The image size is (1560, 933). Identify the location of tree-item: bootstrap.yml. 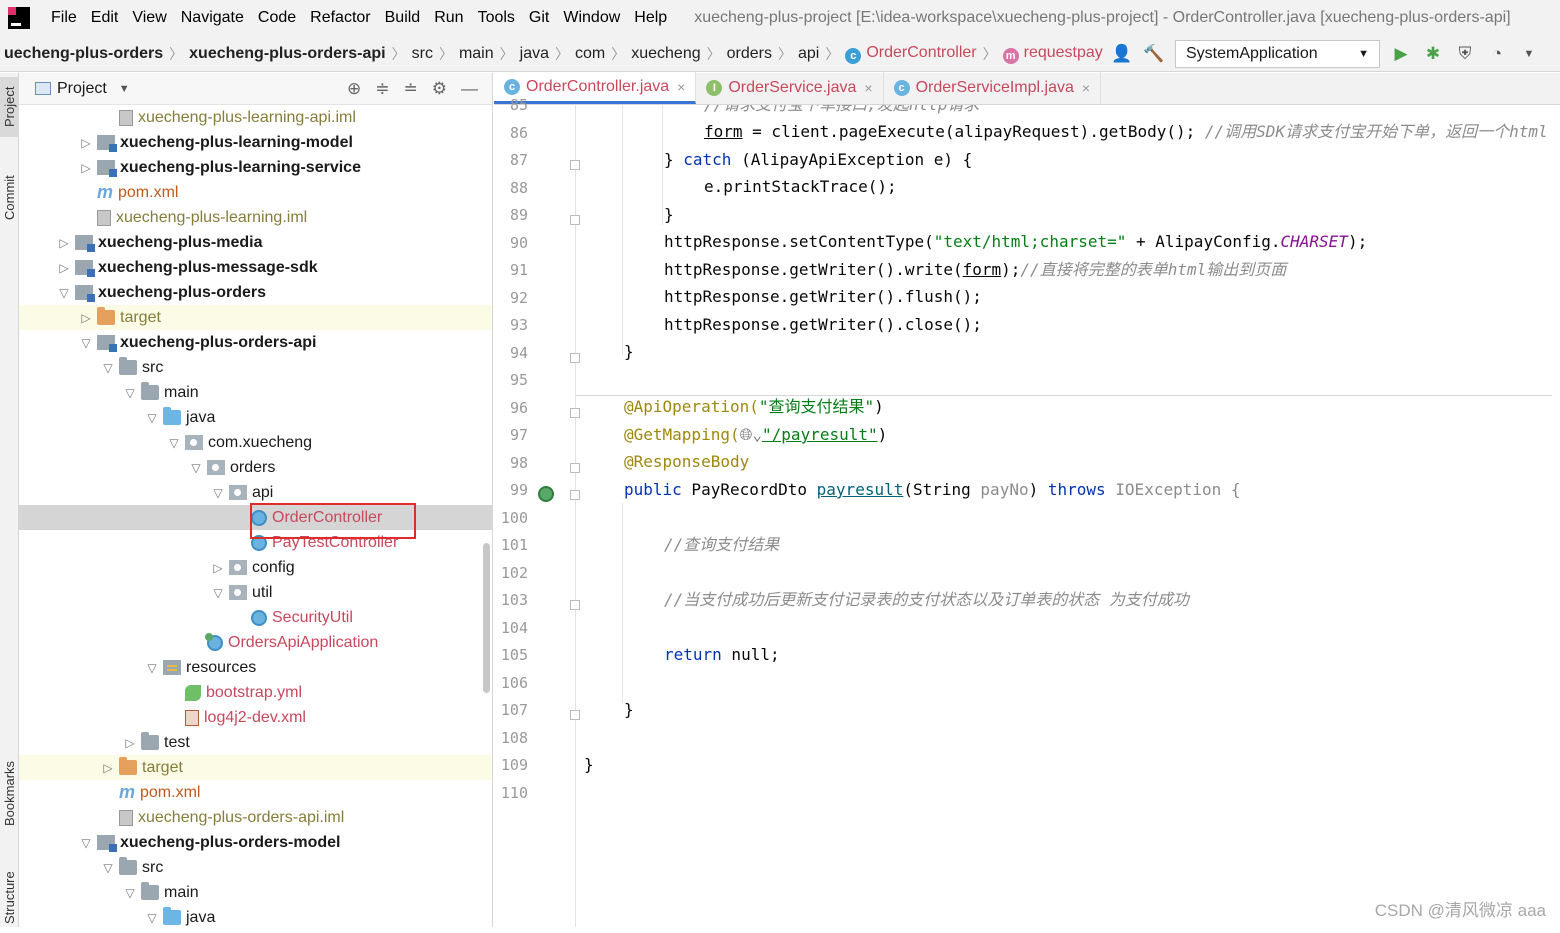
(255, 692).